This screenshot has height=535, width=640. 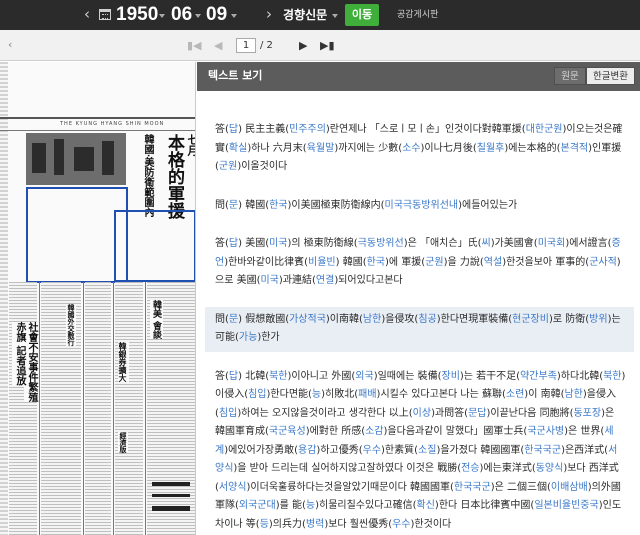 What do you see at coordinates (269, 14) in the screenshot?
I see `chevron-right-icon: ›` at bounding box center [269, 14].